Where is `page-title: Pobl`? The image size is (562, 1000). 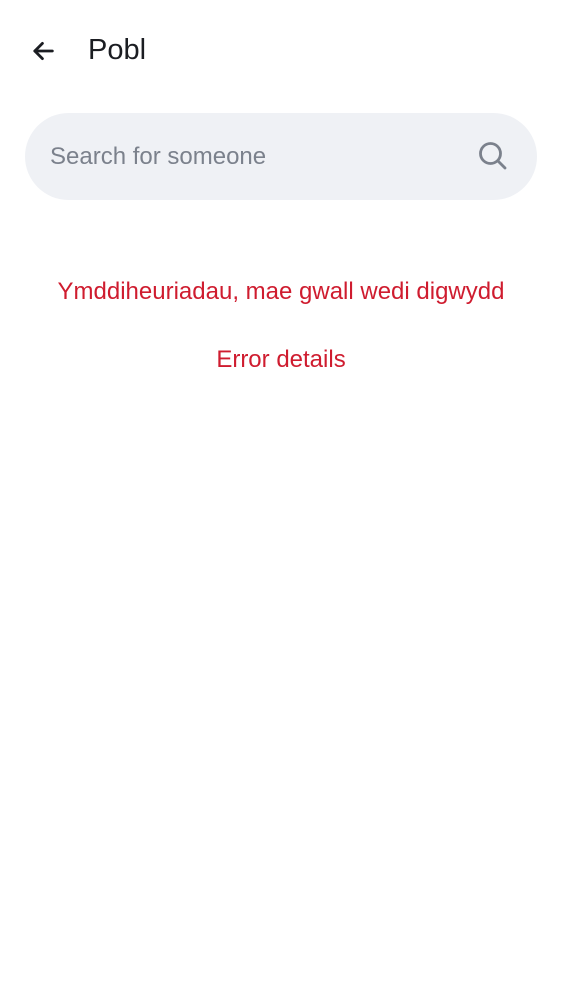 page-title: Pobl is located at coordinates (117, 50).